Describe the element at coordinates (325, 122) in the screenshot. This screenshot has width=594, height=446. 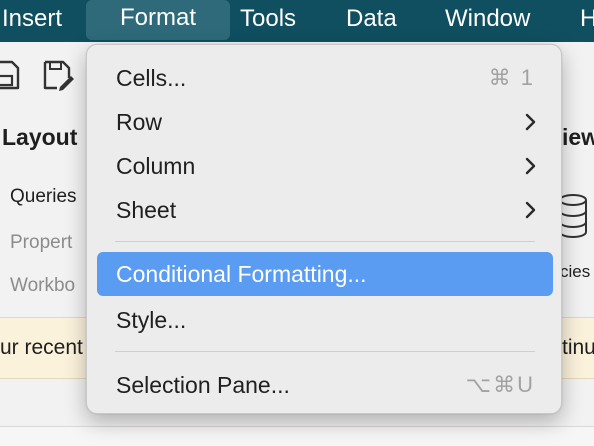
I see `menu-item-row: Row` at that location.